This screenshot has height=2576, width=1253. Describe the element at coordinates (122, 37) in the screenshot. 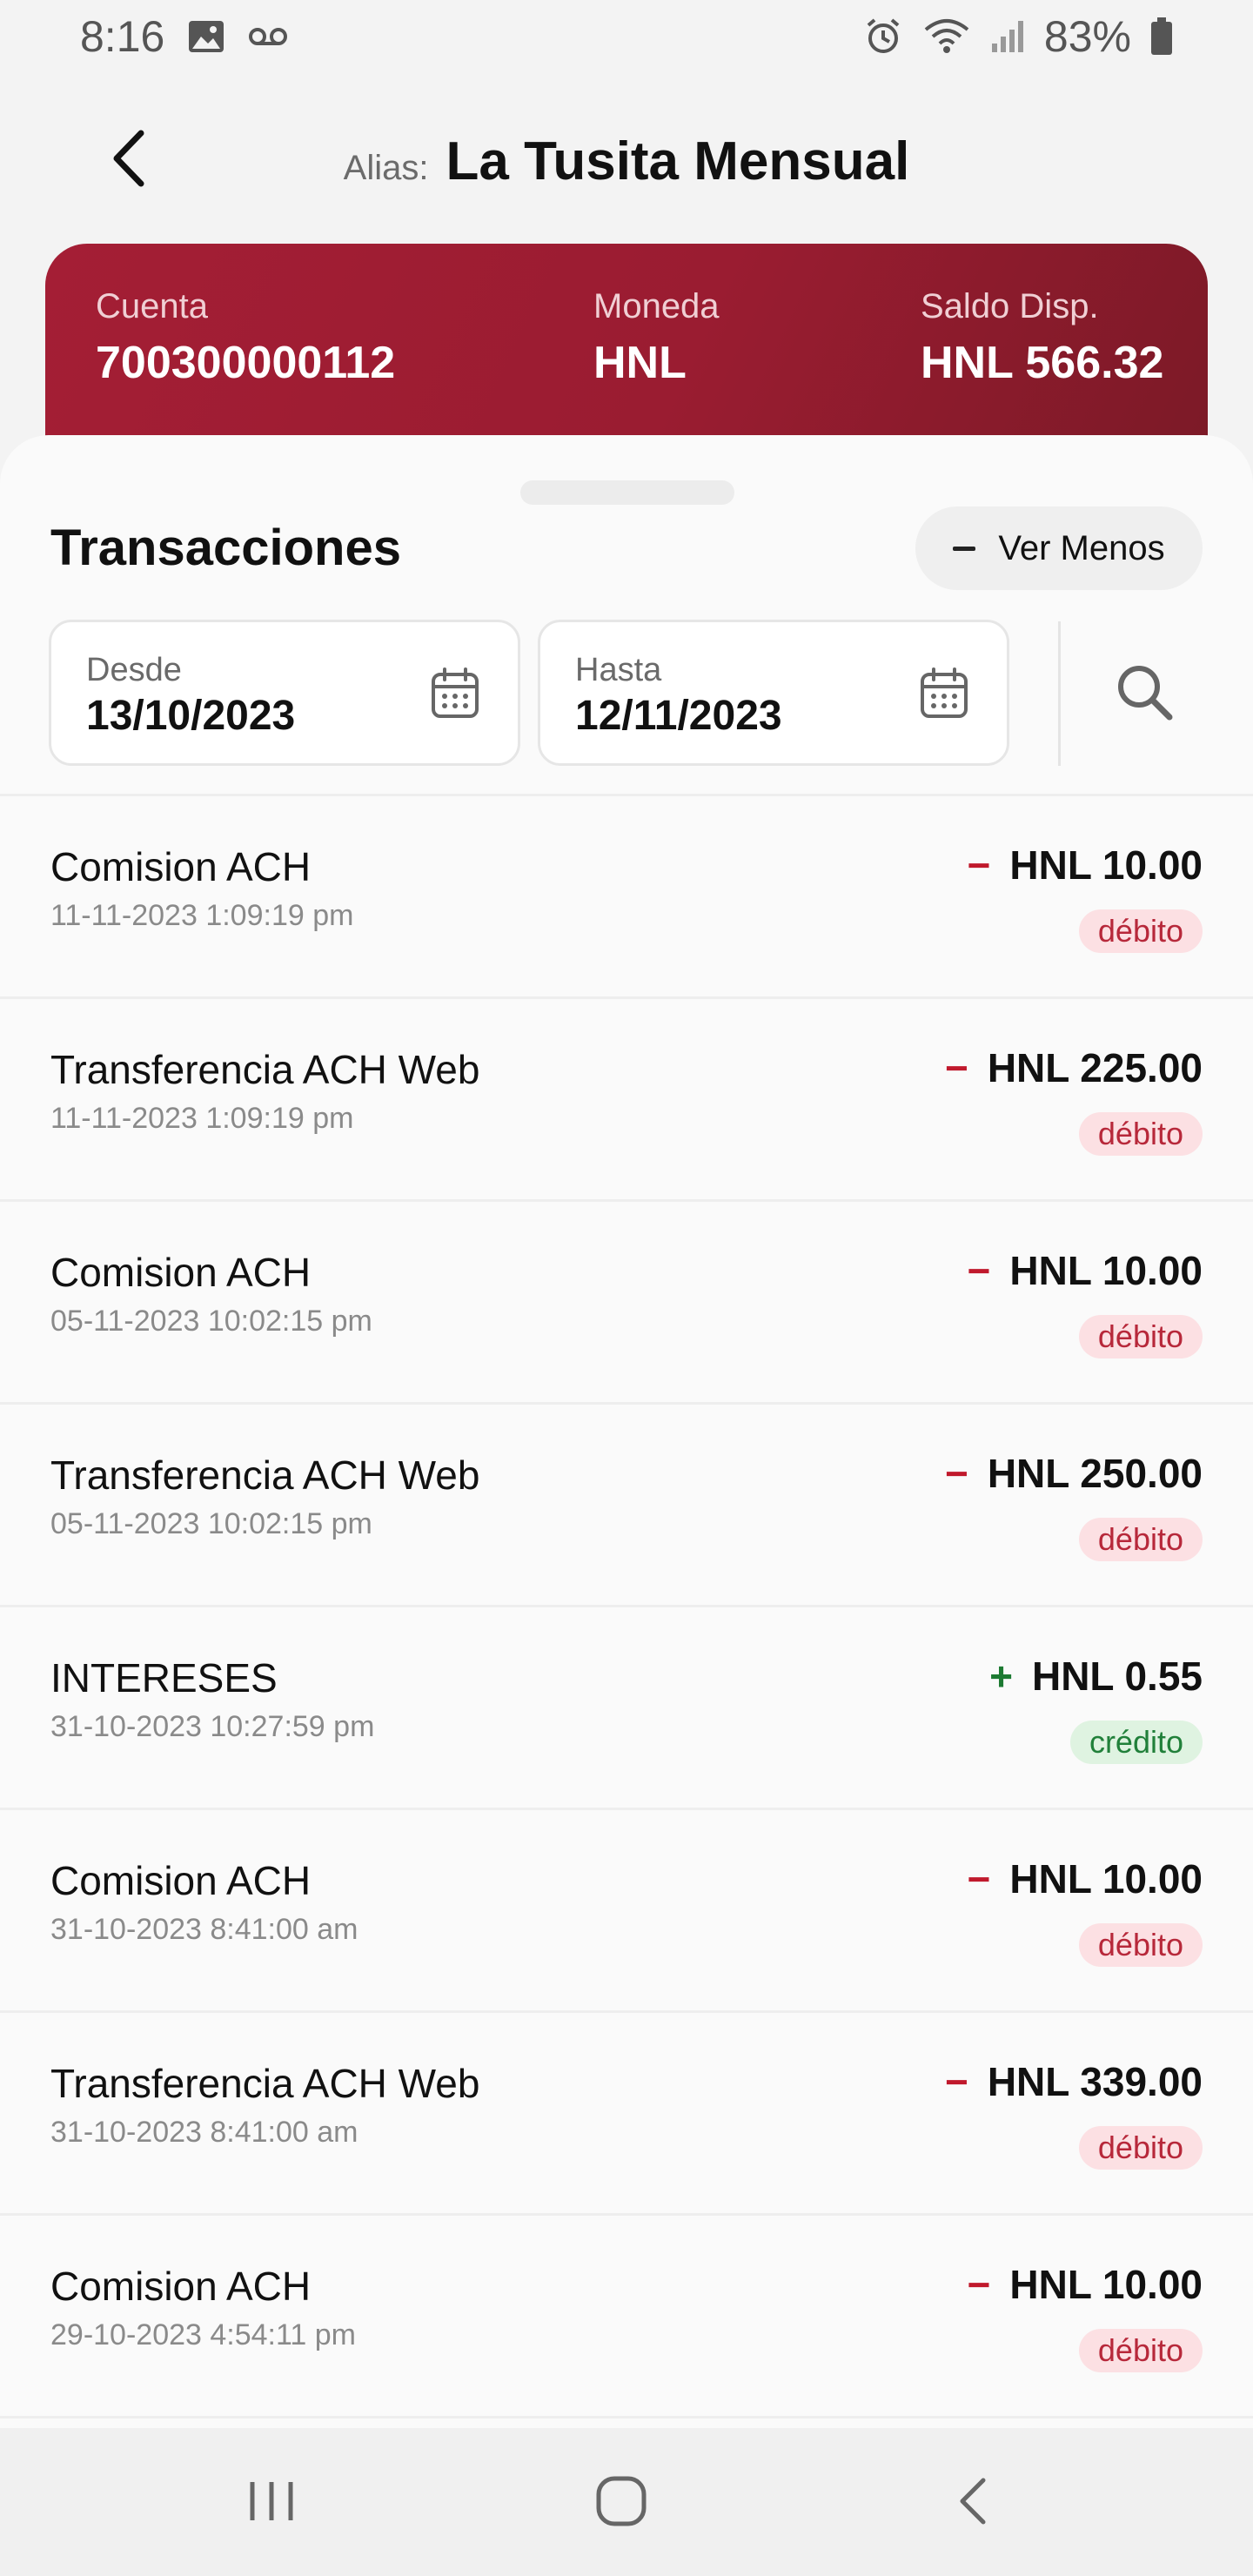

I see `status-time: 8:16` at that location.